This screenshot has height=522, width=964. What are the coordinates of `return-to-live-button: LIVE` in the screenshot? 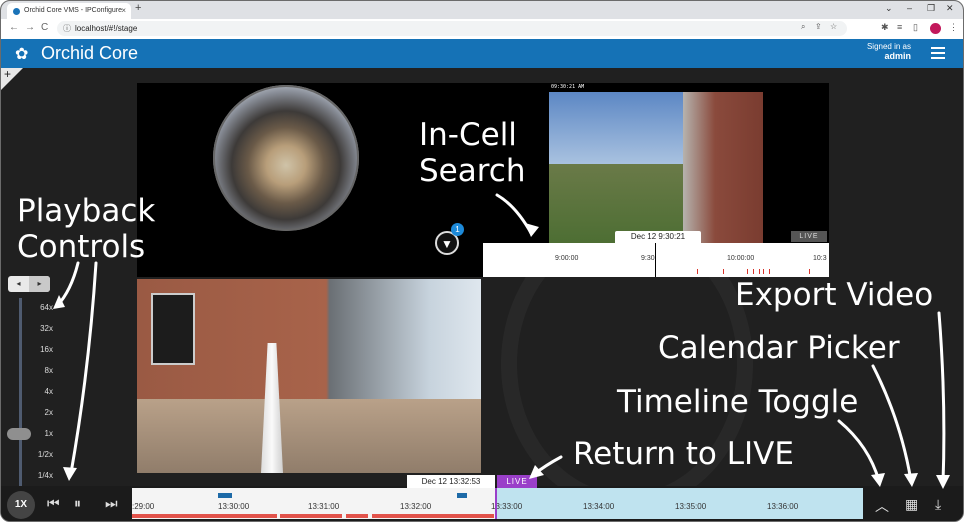 It's located at (517, 481).